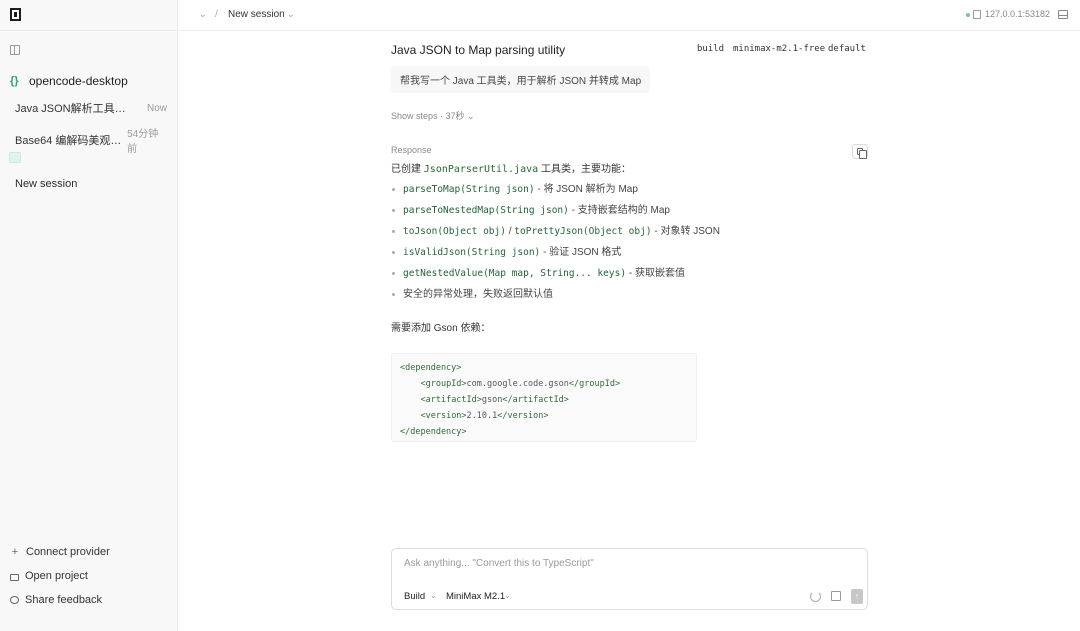 This screenshot has width=1080, height=631. Describe the element at coordinates (64, 600) in the screenshot. I see `share-feedback-label: Share feedback` at that location.